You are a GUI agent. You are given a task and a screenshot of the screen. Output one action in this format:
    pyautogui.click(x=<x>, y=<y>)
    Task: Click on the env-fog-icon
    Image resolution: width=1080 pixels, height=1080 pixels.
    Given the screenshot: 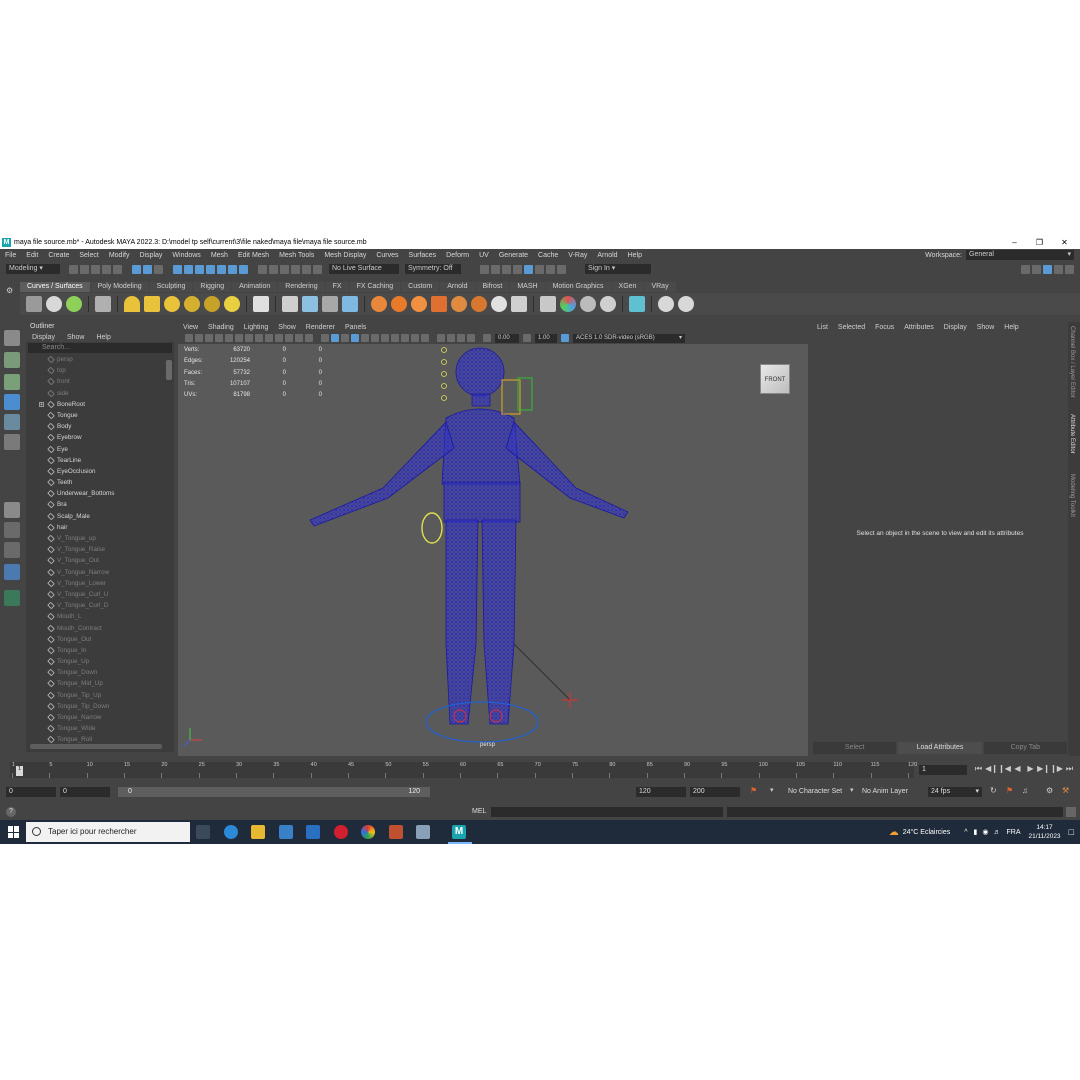 What is the action you would take?
    pyautogui.click(x=379, y=304)
    